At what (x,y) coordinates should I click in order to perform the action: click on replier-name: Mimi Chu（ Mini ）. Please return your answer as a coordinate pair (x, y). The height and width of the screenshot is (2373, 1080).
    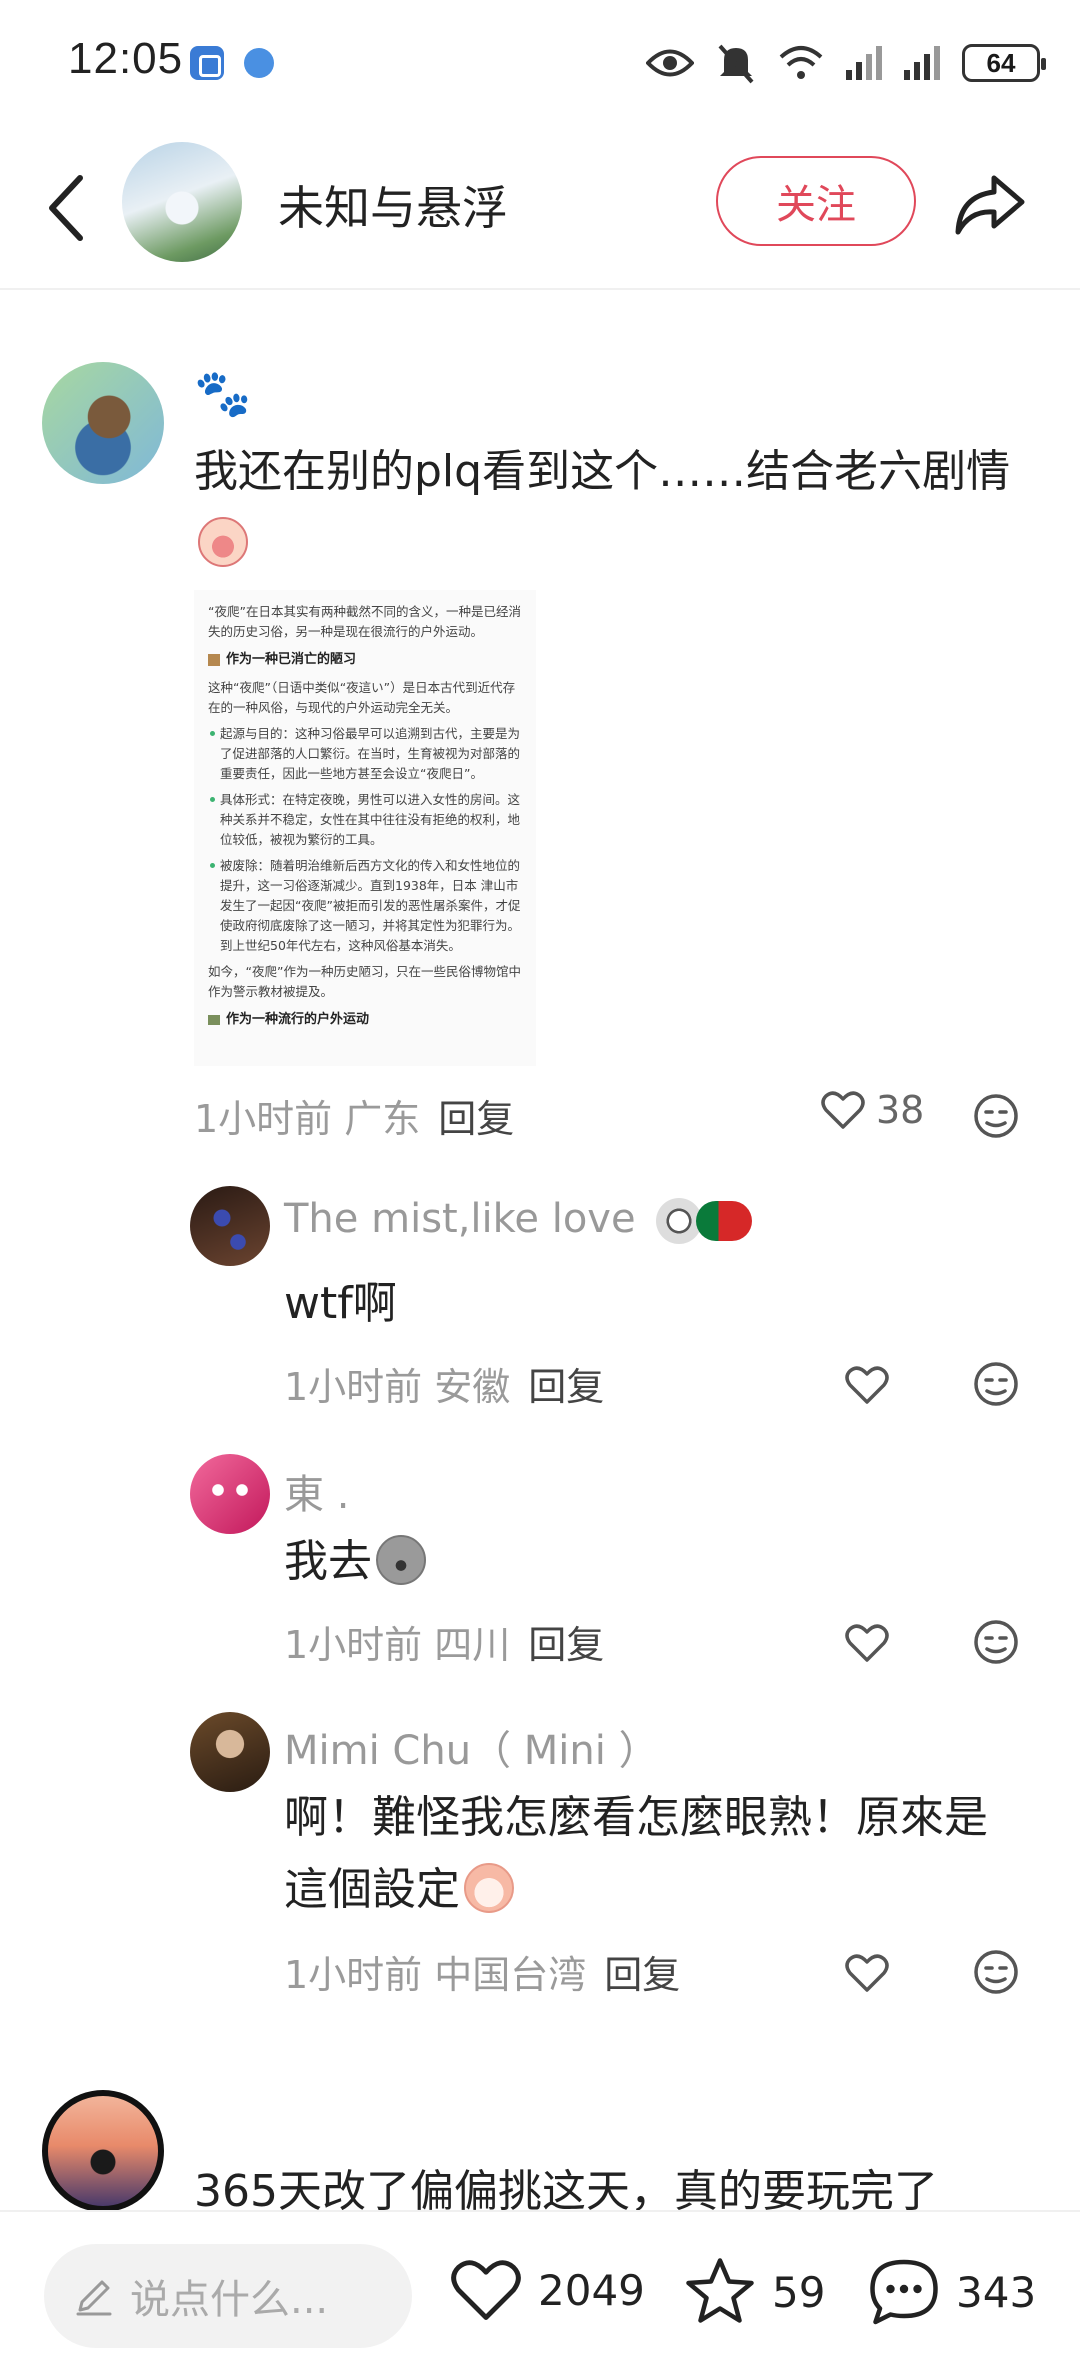
    Looking at the image, I should click on (471, 1747).